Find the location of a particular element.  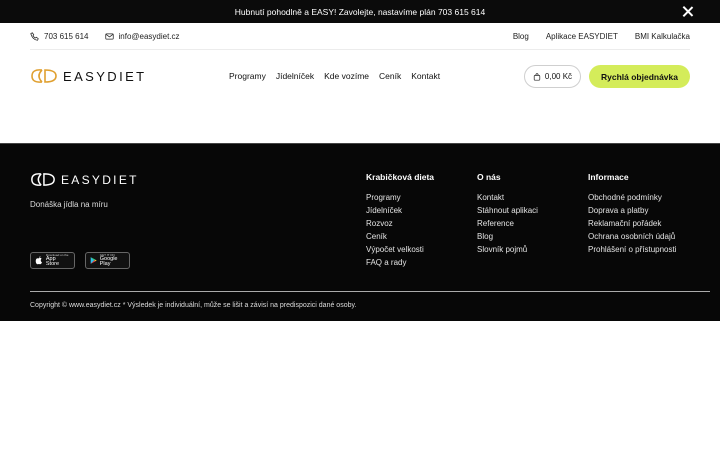

app-store-badge: Download on the App Store is located at coordinates (52, 260).